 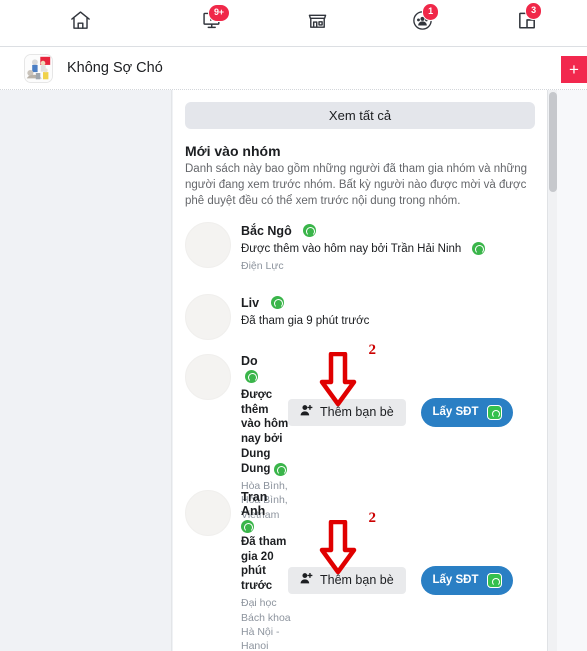 I want to click on gaming-badge: 3, so click(x=533, y=10).